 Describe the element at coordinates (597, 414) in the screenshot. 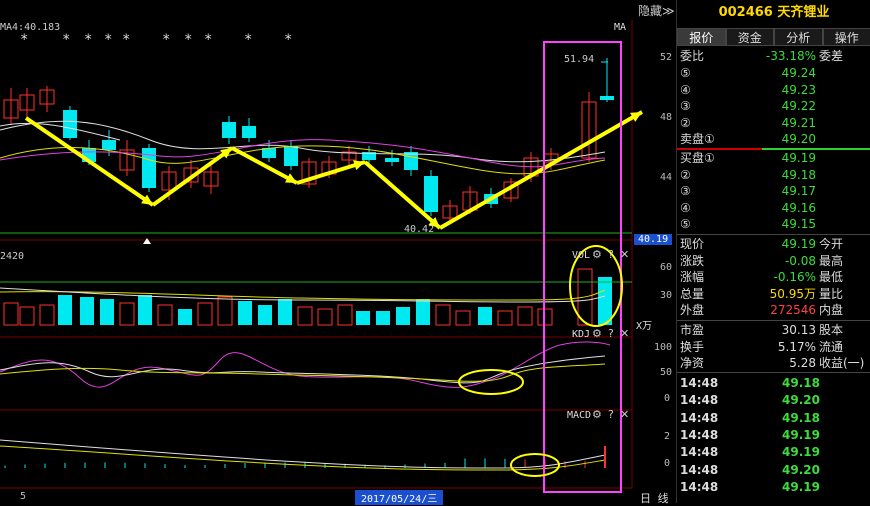

I see `macd-gear-icon: ⚙` at that location.